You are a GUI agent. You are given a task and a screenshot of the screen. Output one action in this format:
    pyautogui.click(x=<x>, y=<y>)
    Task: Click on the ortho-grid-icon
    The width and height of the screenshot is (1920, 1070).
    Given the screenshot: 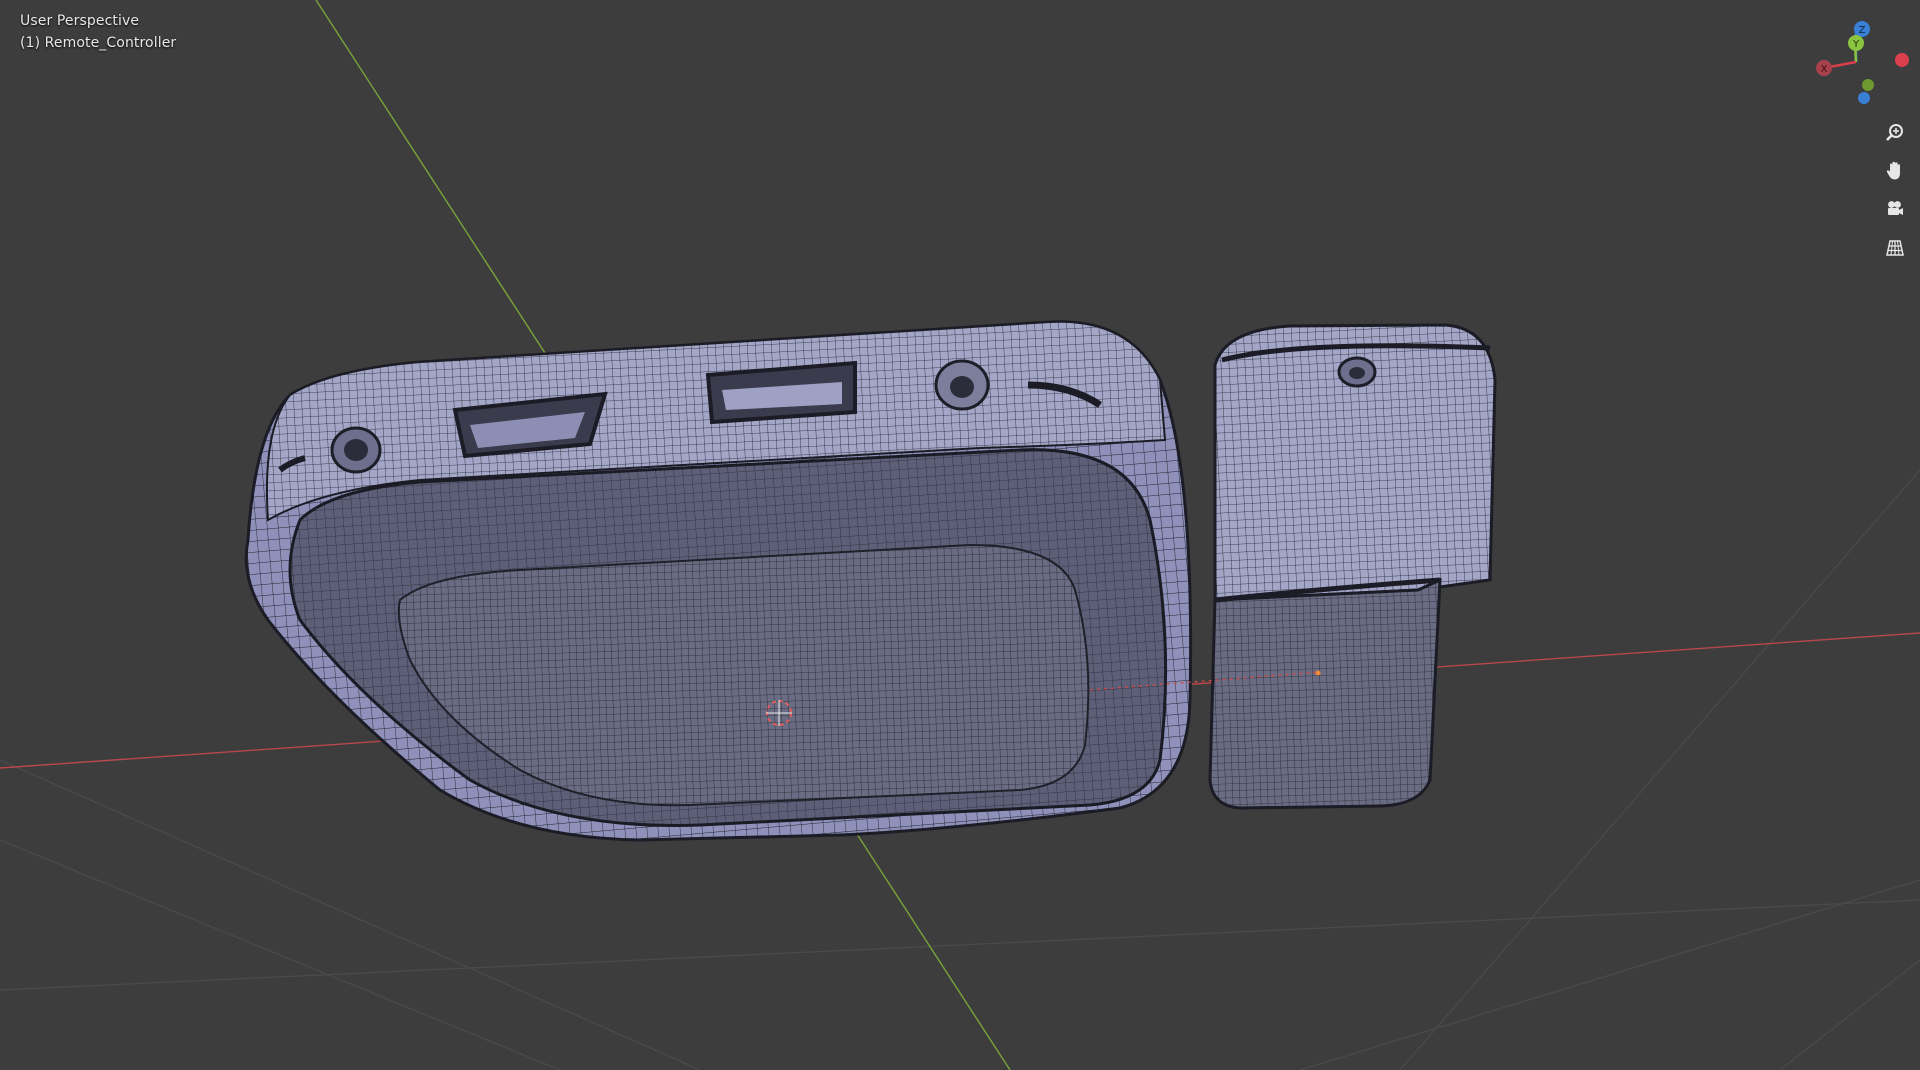 What is the action you would take?
    pyautogui.click(x=1895, y=248)
    